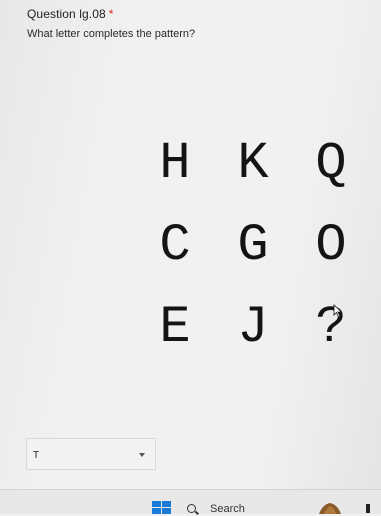  I want to click on question-title: Question lg.08 *, so click(70, 14).